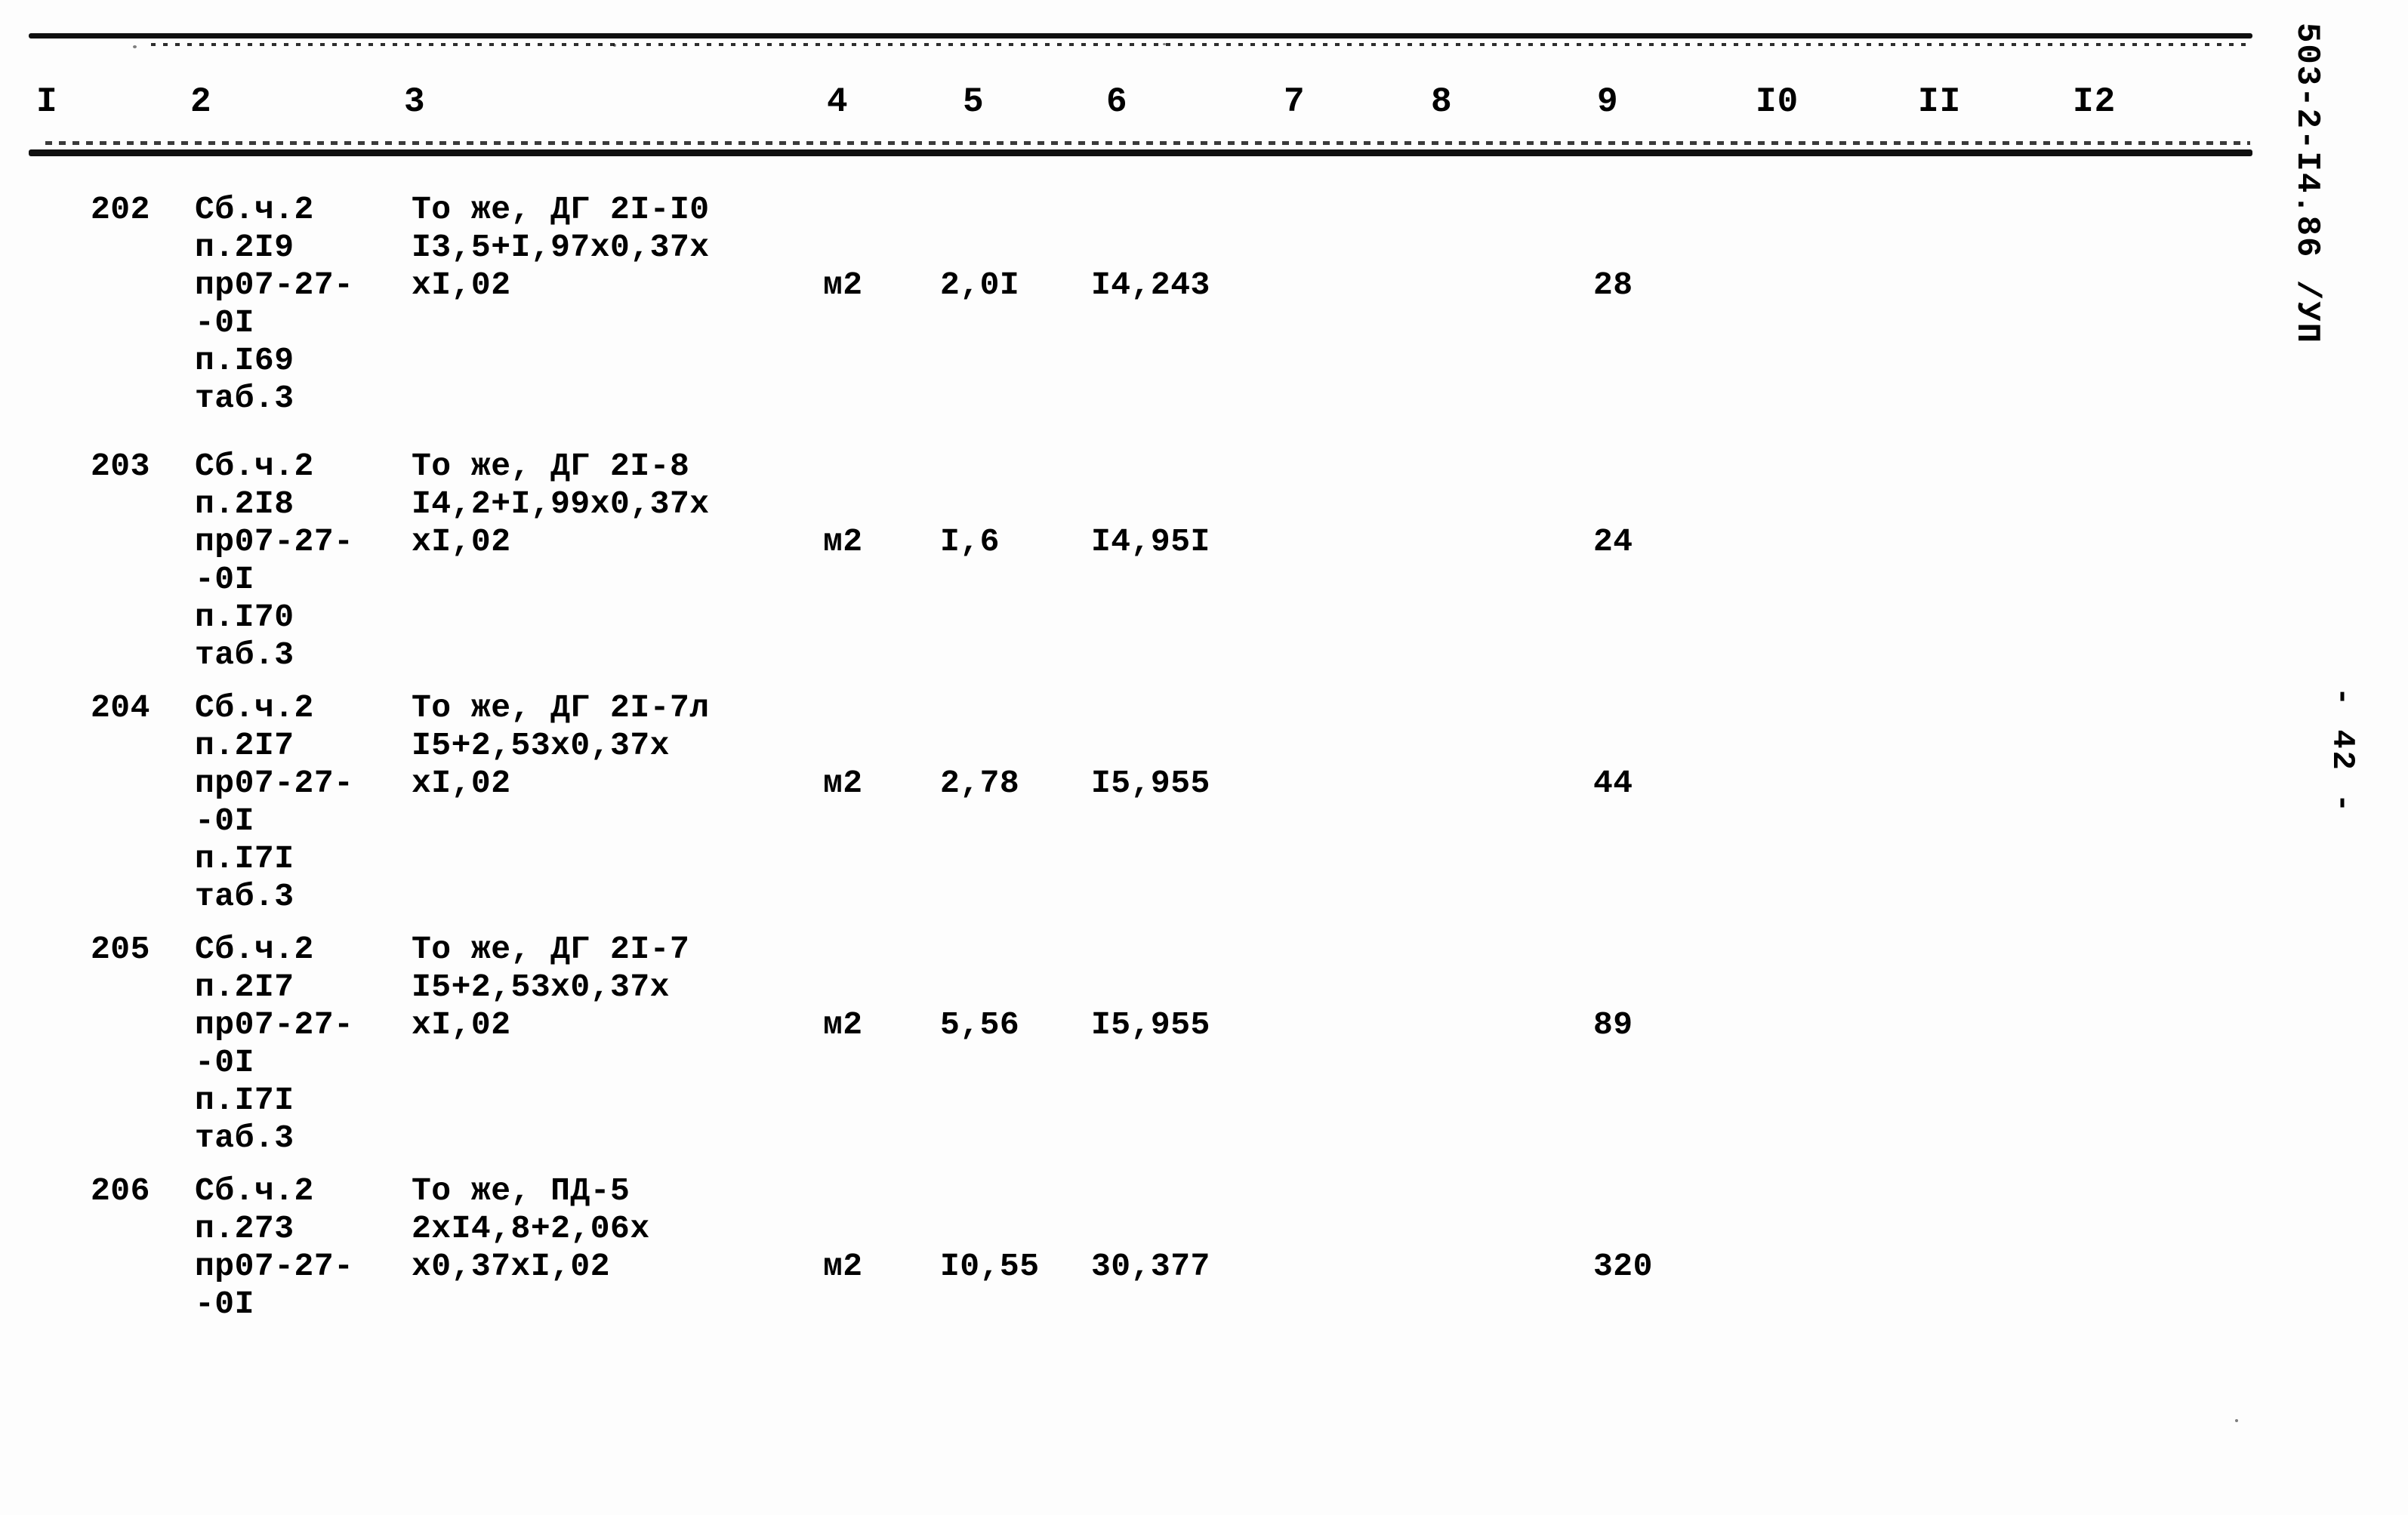 The image size is (2408, 1515). Describe the element at coordinates (2095, 102) in the screenshot. I see `column-header-12: I2` at that location.